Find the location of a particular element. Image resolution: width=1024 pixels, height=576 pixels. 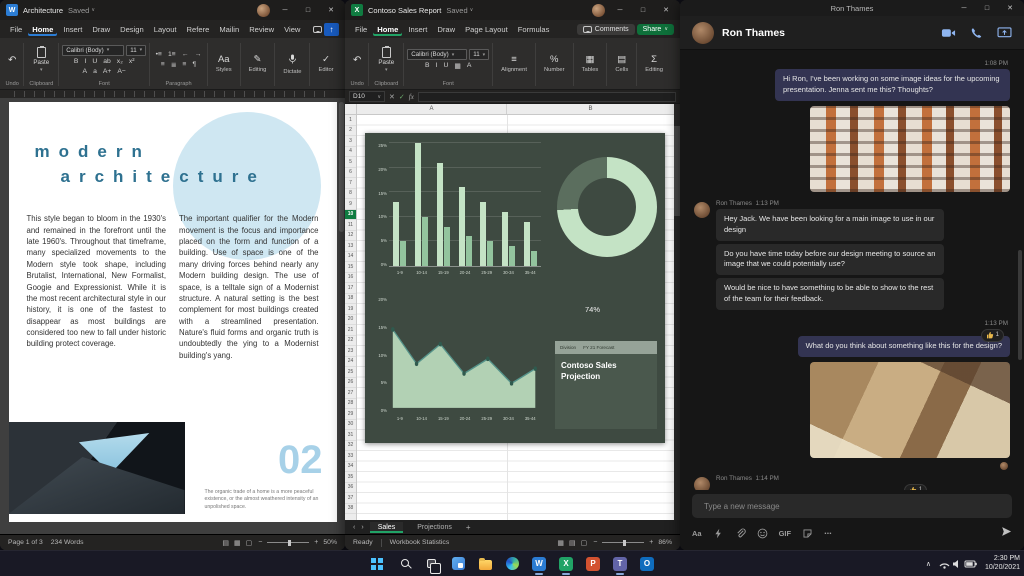

row-header-16: 16 is located at coordinates (350, 278).